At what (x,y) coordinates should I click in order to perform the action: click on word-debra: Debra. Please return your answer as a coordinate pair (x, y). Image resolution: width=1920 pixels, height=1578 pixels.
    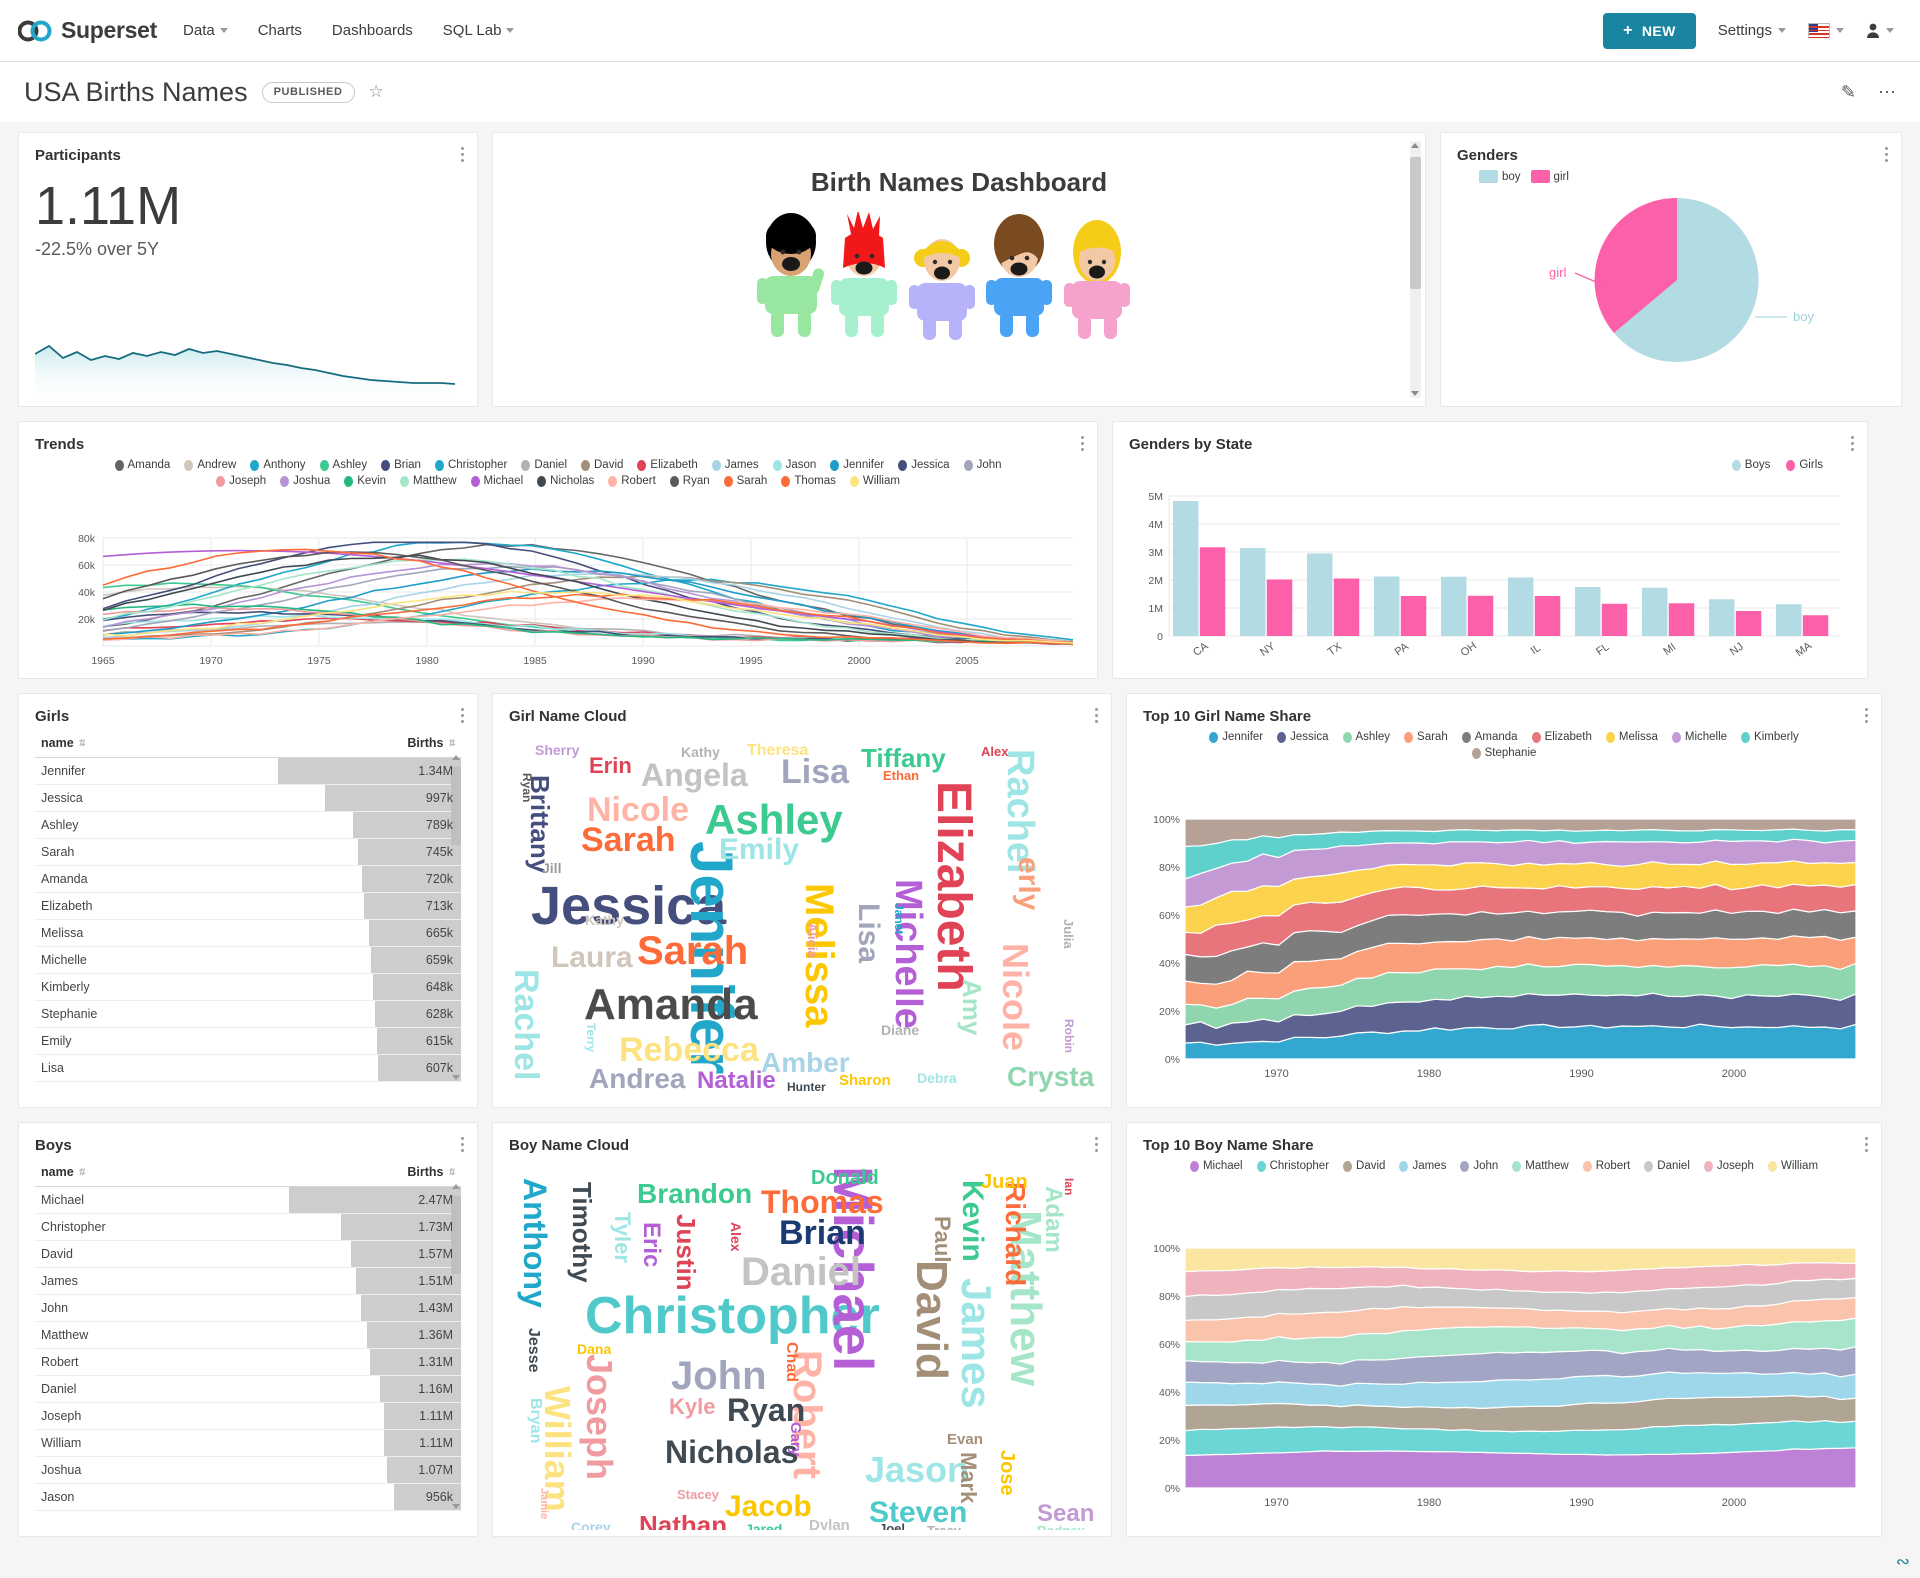
    Looking at the image, I should click on (937, 1078).